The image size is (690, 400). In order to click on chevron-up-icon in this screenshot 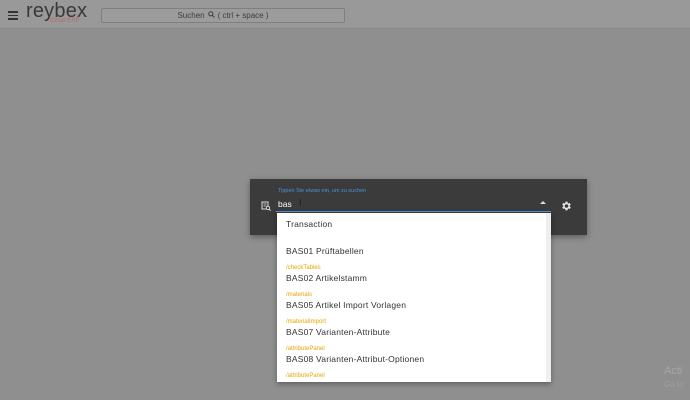, I will do `click(543, 202)`.